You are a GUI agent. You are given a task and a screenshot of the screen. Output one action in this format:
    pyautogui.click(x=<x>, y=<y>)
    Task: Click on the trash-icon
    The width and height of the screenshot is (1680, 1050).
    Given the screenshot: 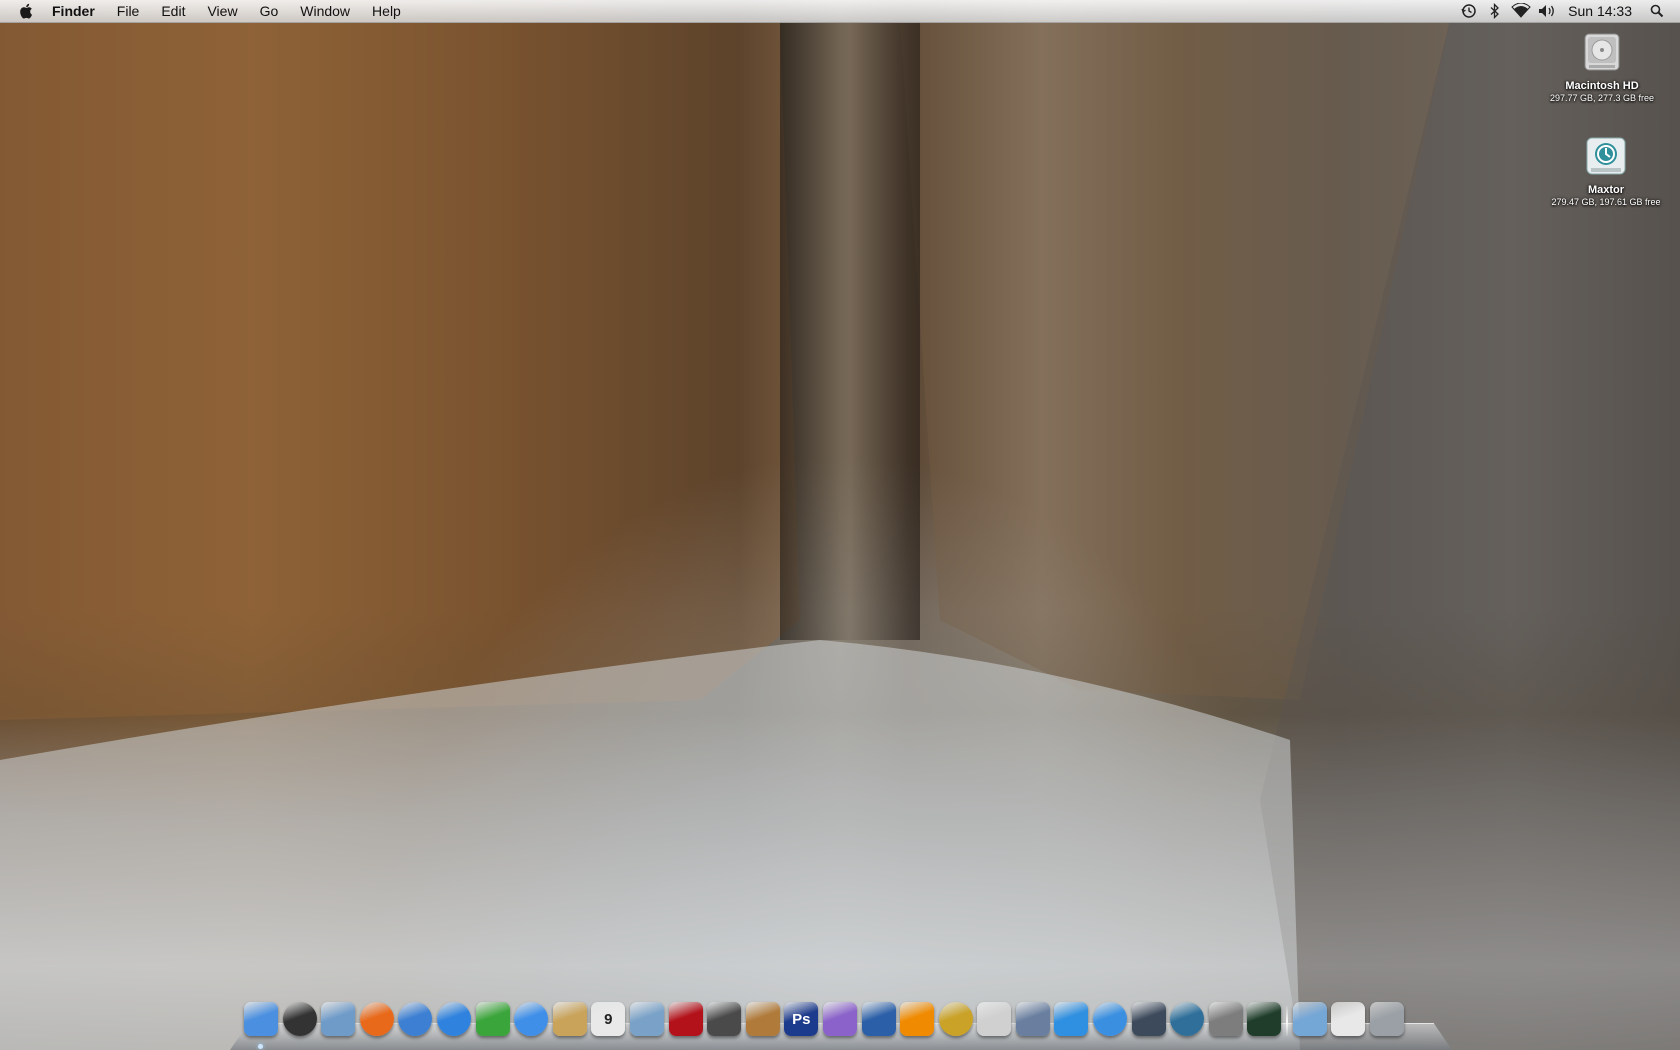 What is the action you would take?
    pyautogui.click(x=1386, y=1019)
    